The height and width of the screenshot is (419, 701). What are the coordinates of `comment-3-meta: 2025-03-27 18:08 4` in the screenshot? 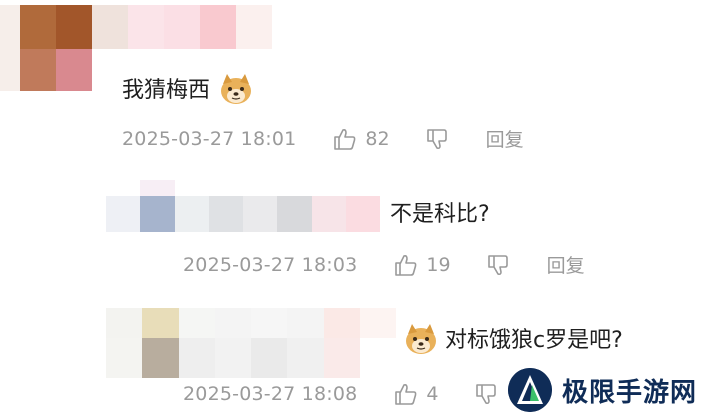 It's located at (341, 394).